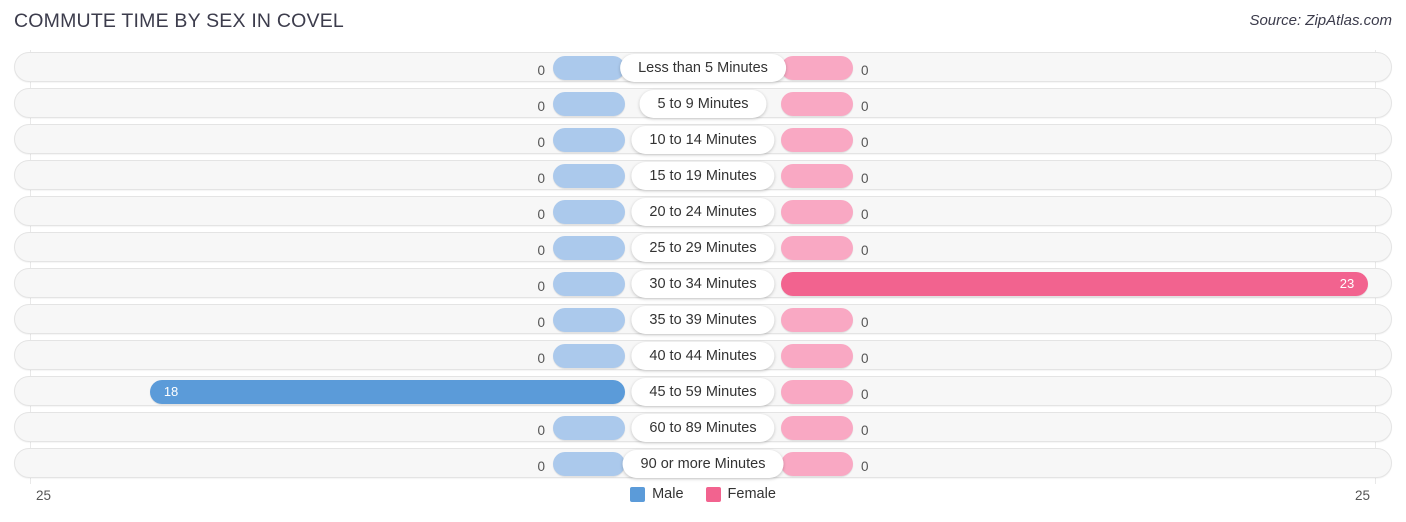  What do you see at coordinates (1075, 284) in the screenshot?
I see `bar-female: 23` at bounding box center [1075, 284].